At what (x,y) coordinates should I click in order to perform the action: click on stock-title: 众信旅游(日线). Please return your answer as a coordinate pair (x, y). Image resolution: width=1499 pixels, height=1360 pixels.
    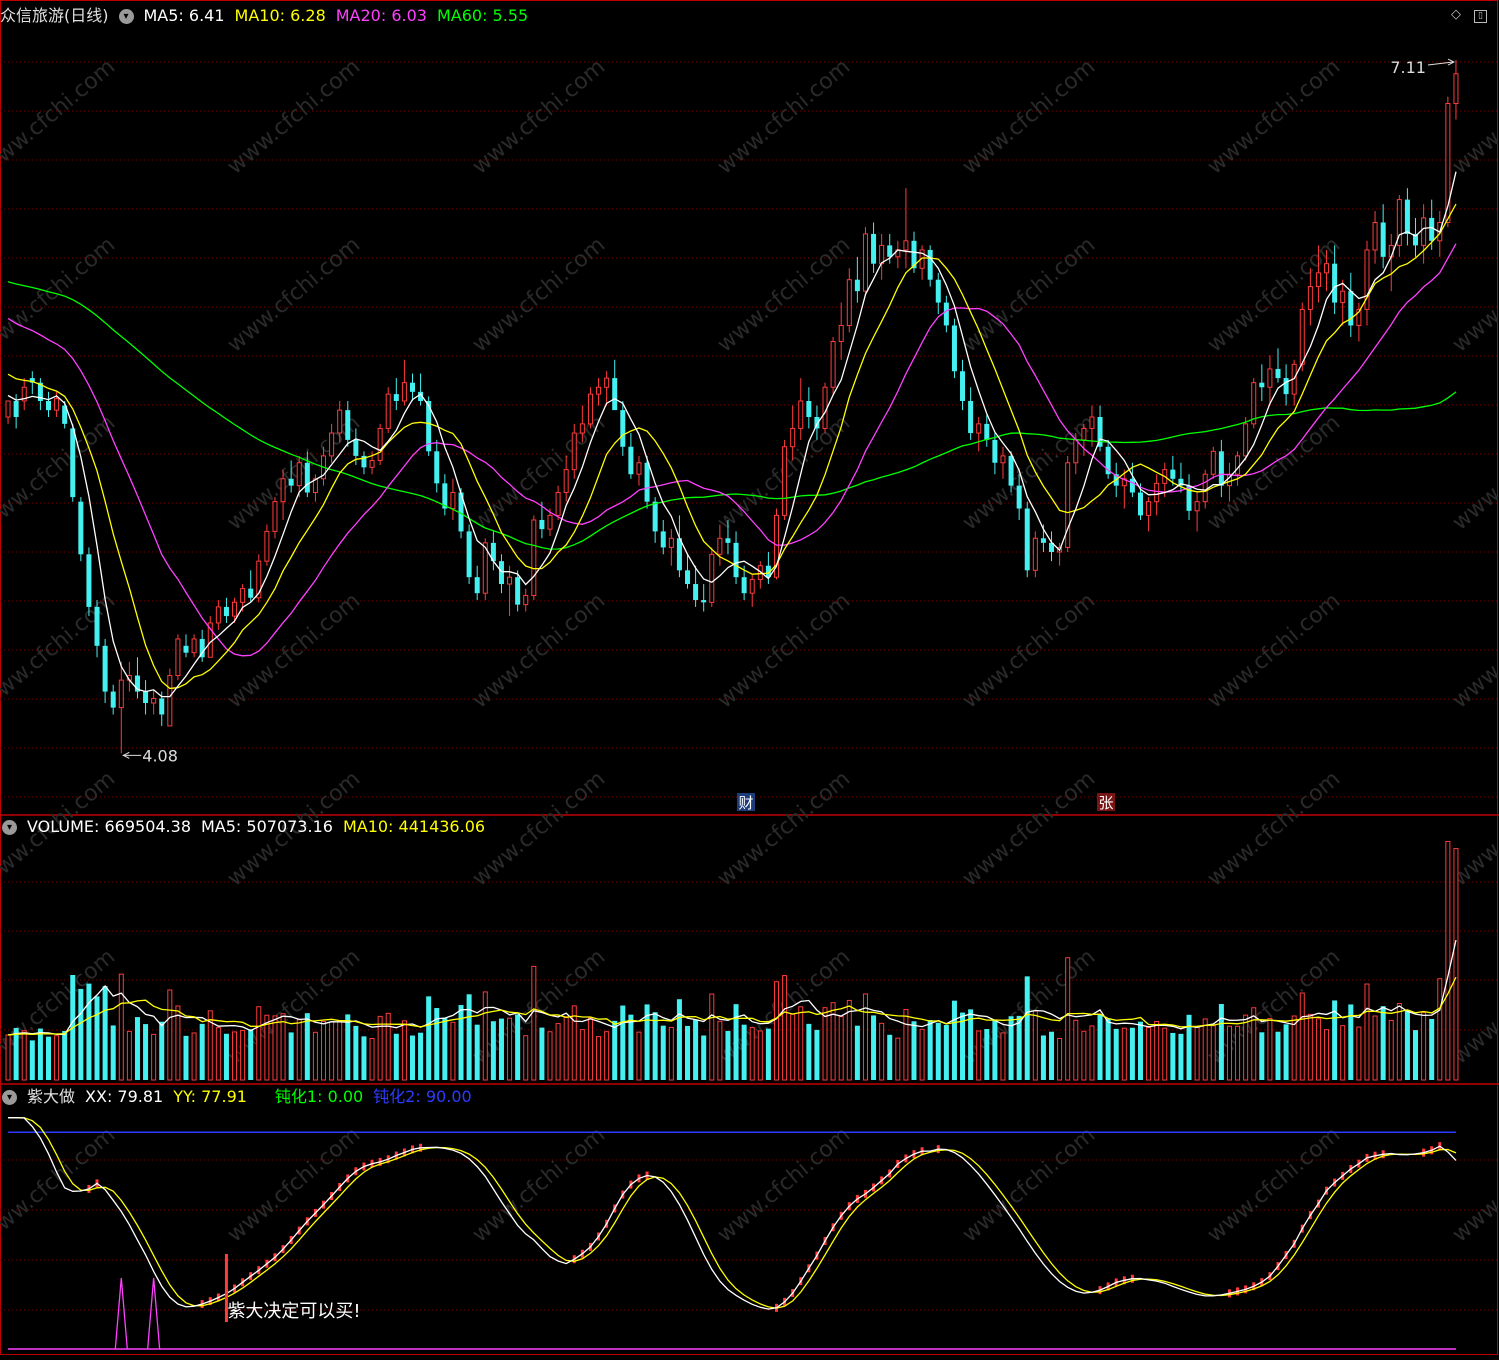
    Looking at the image, I should click on (54, 16).